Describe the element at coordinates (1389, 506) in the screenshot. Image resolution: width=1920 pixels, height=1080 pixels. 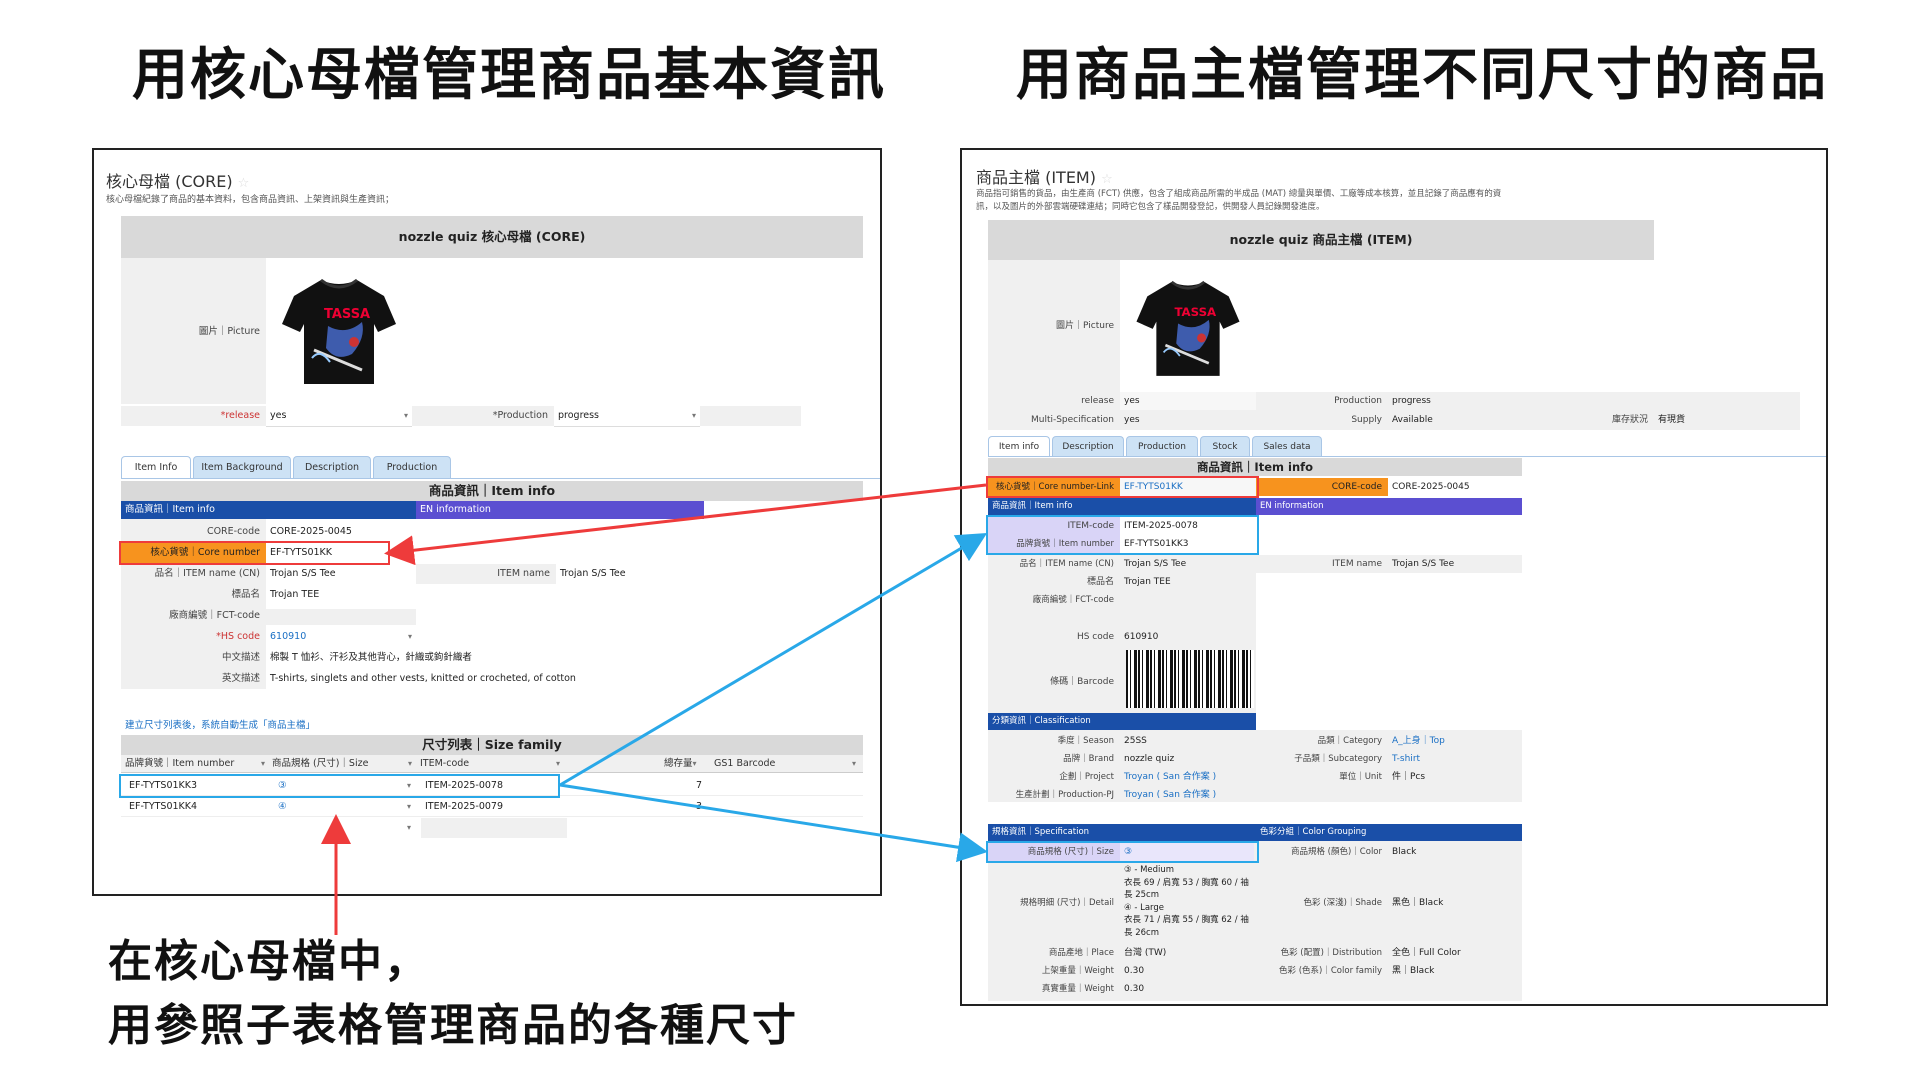
I see `section-en-info: EN information` at that location.